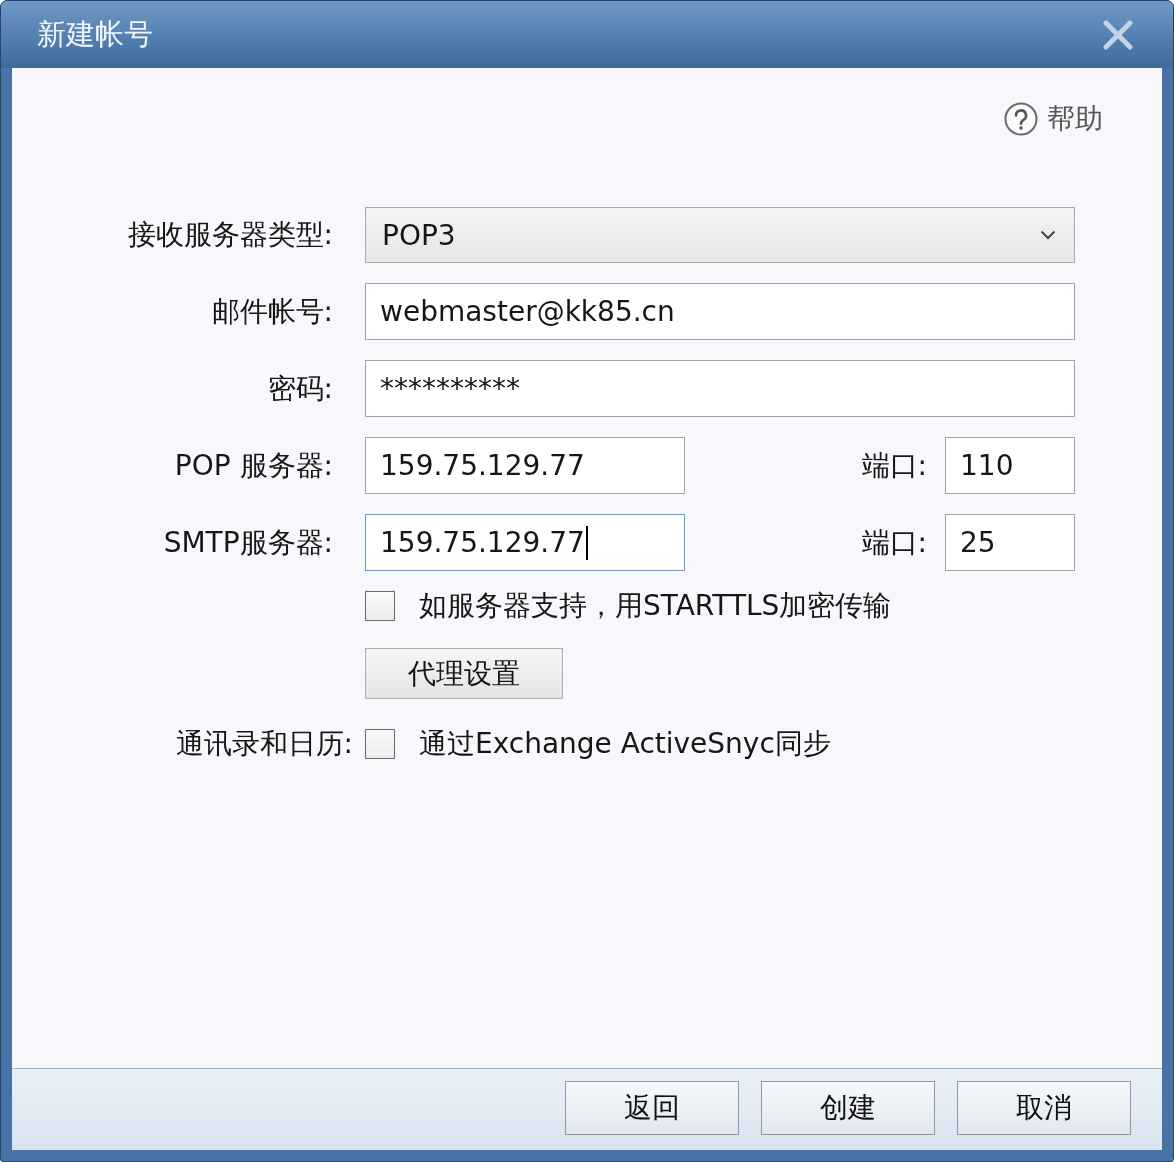  What do you see at coordinates (380, 606) in the screenshot?
I see `starttls-checkbox` at bounding box center [380, 606].